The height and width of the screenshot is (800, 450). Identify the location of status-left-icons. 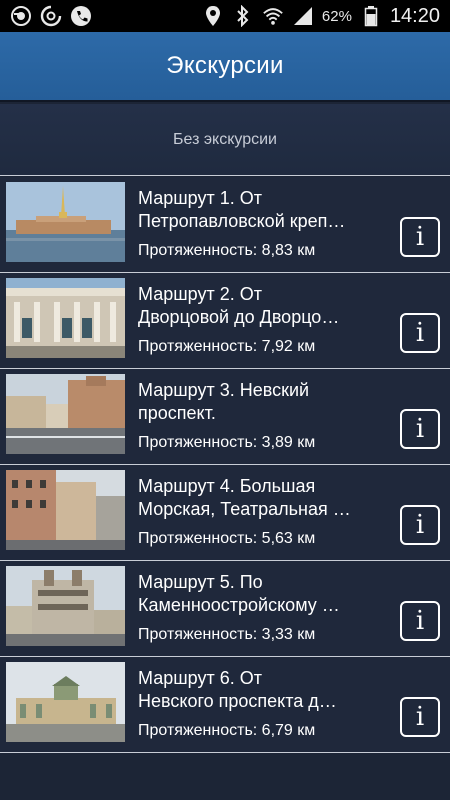
(51, 16).